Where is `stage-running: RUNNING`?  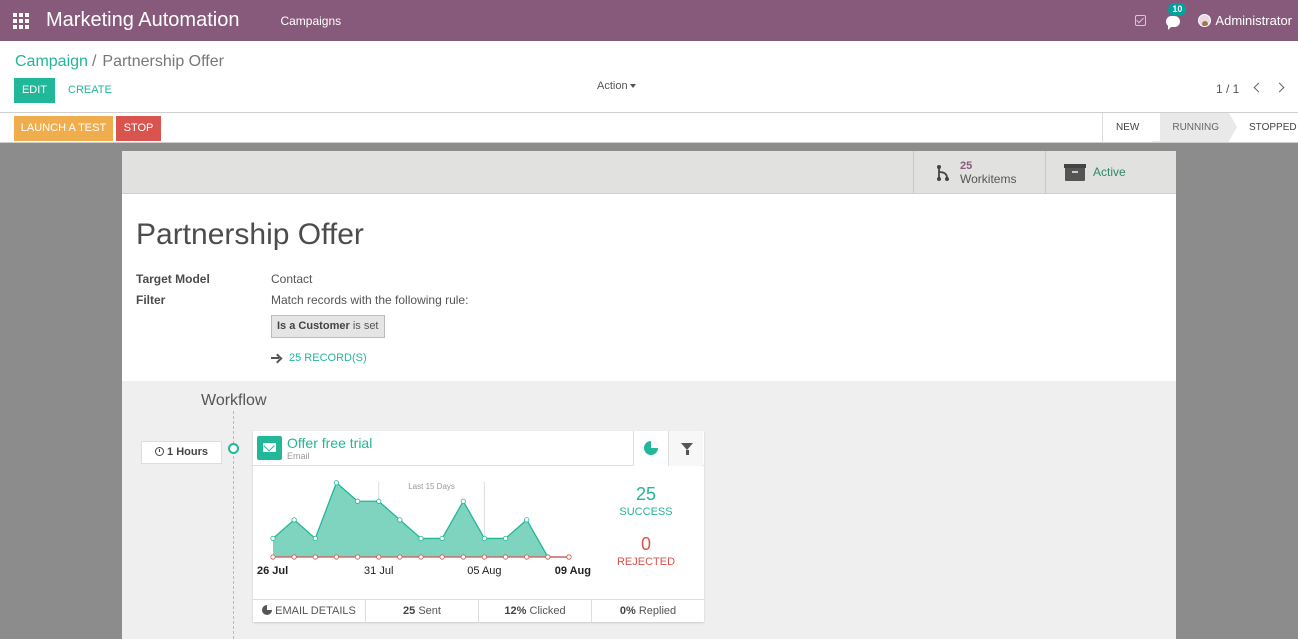
stage-running: RUNNING is located at coordinates (1194, 127).